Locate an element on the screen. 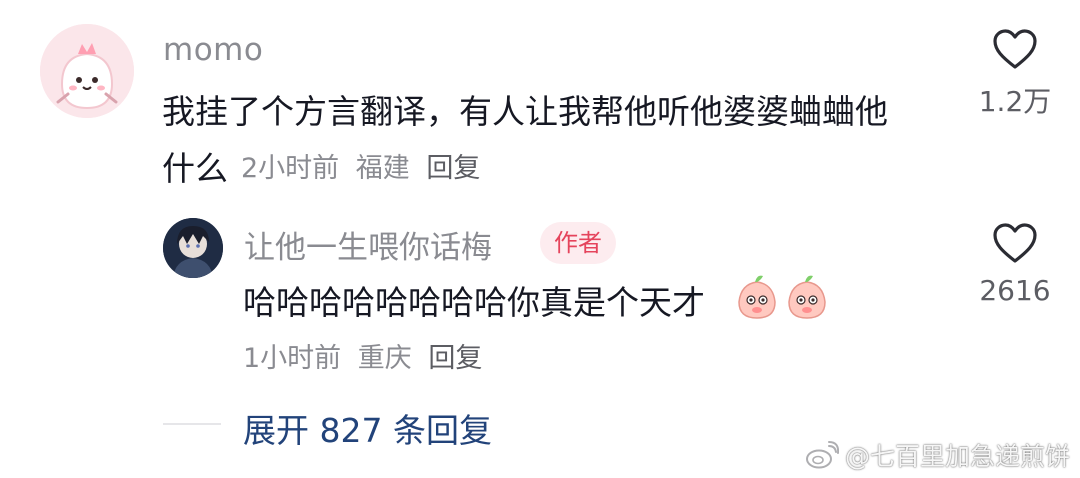 The width and height of the screenshot is (1080, 478). peach-face-emoji-icon is located at coordinates (782, 297).